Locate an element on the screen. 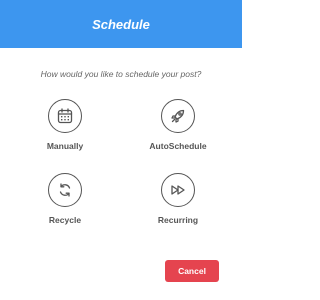  cancel-button: Cancel is located at coordinates (192, 271).